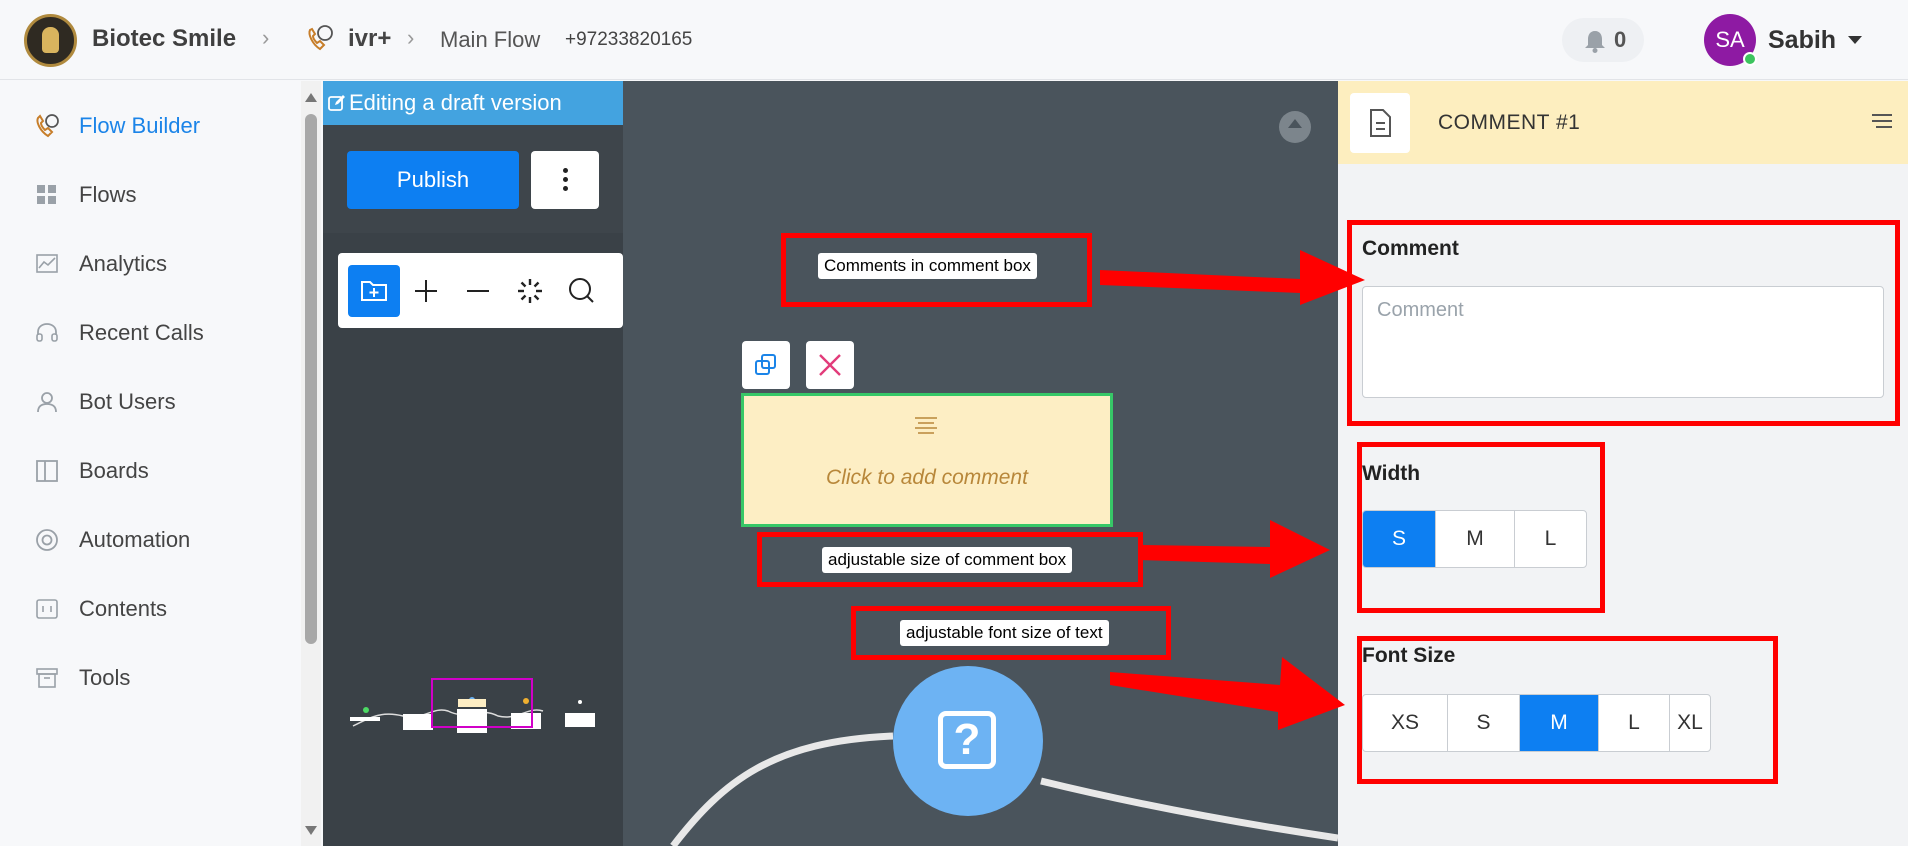  I want to click on comment-node: Click to add comment, so click(927, 460).